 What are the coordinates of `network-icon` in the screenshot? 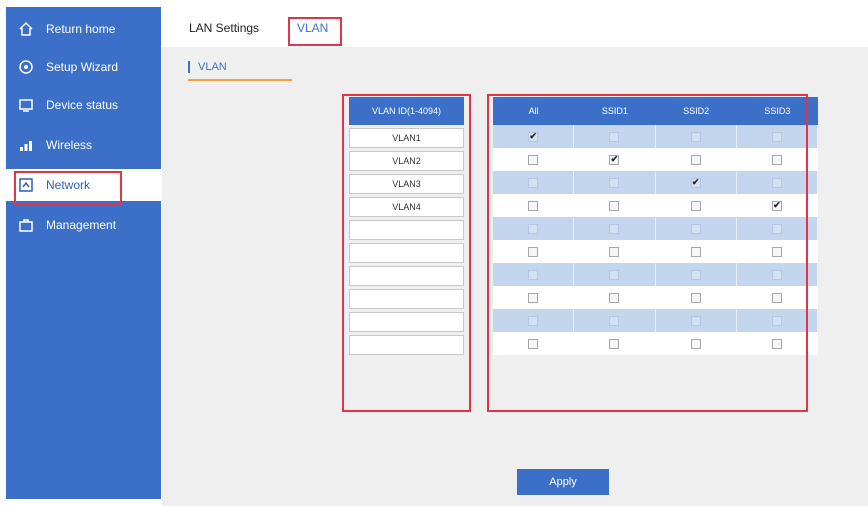 It's located at (26, 185).